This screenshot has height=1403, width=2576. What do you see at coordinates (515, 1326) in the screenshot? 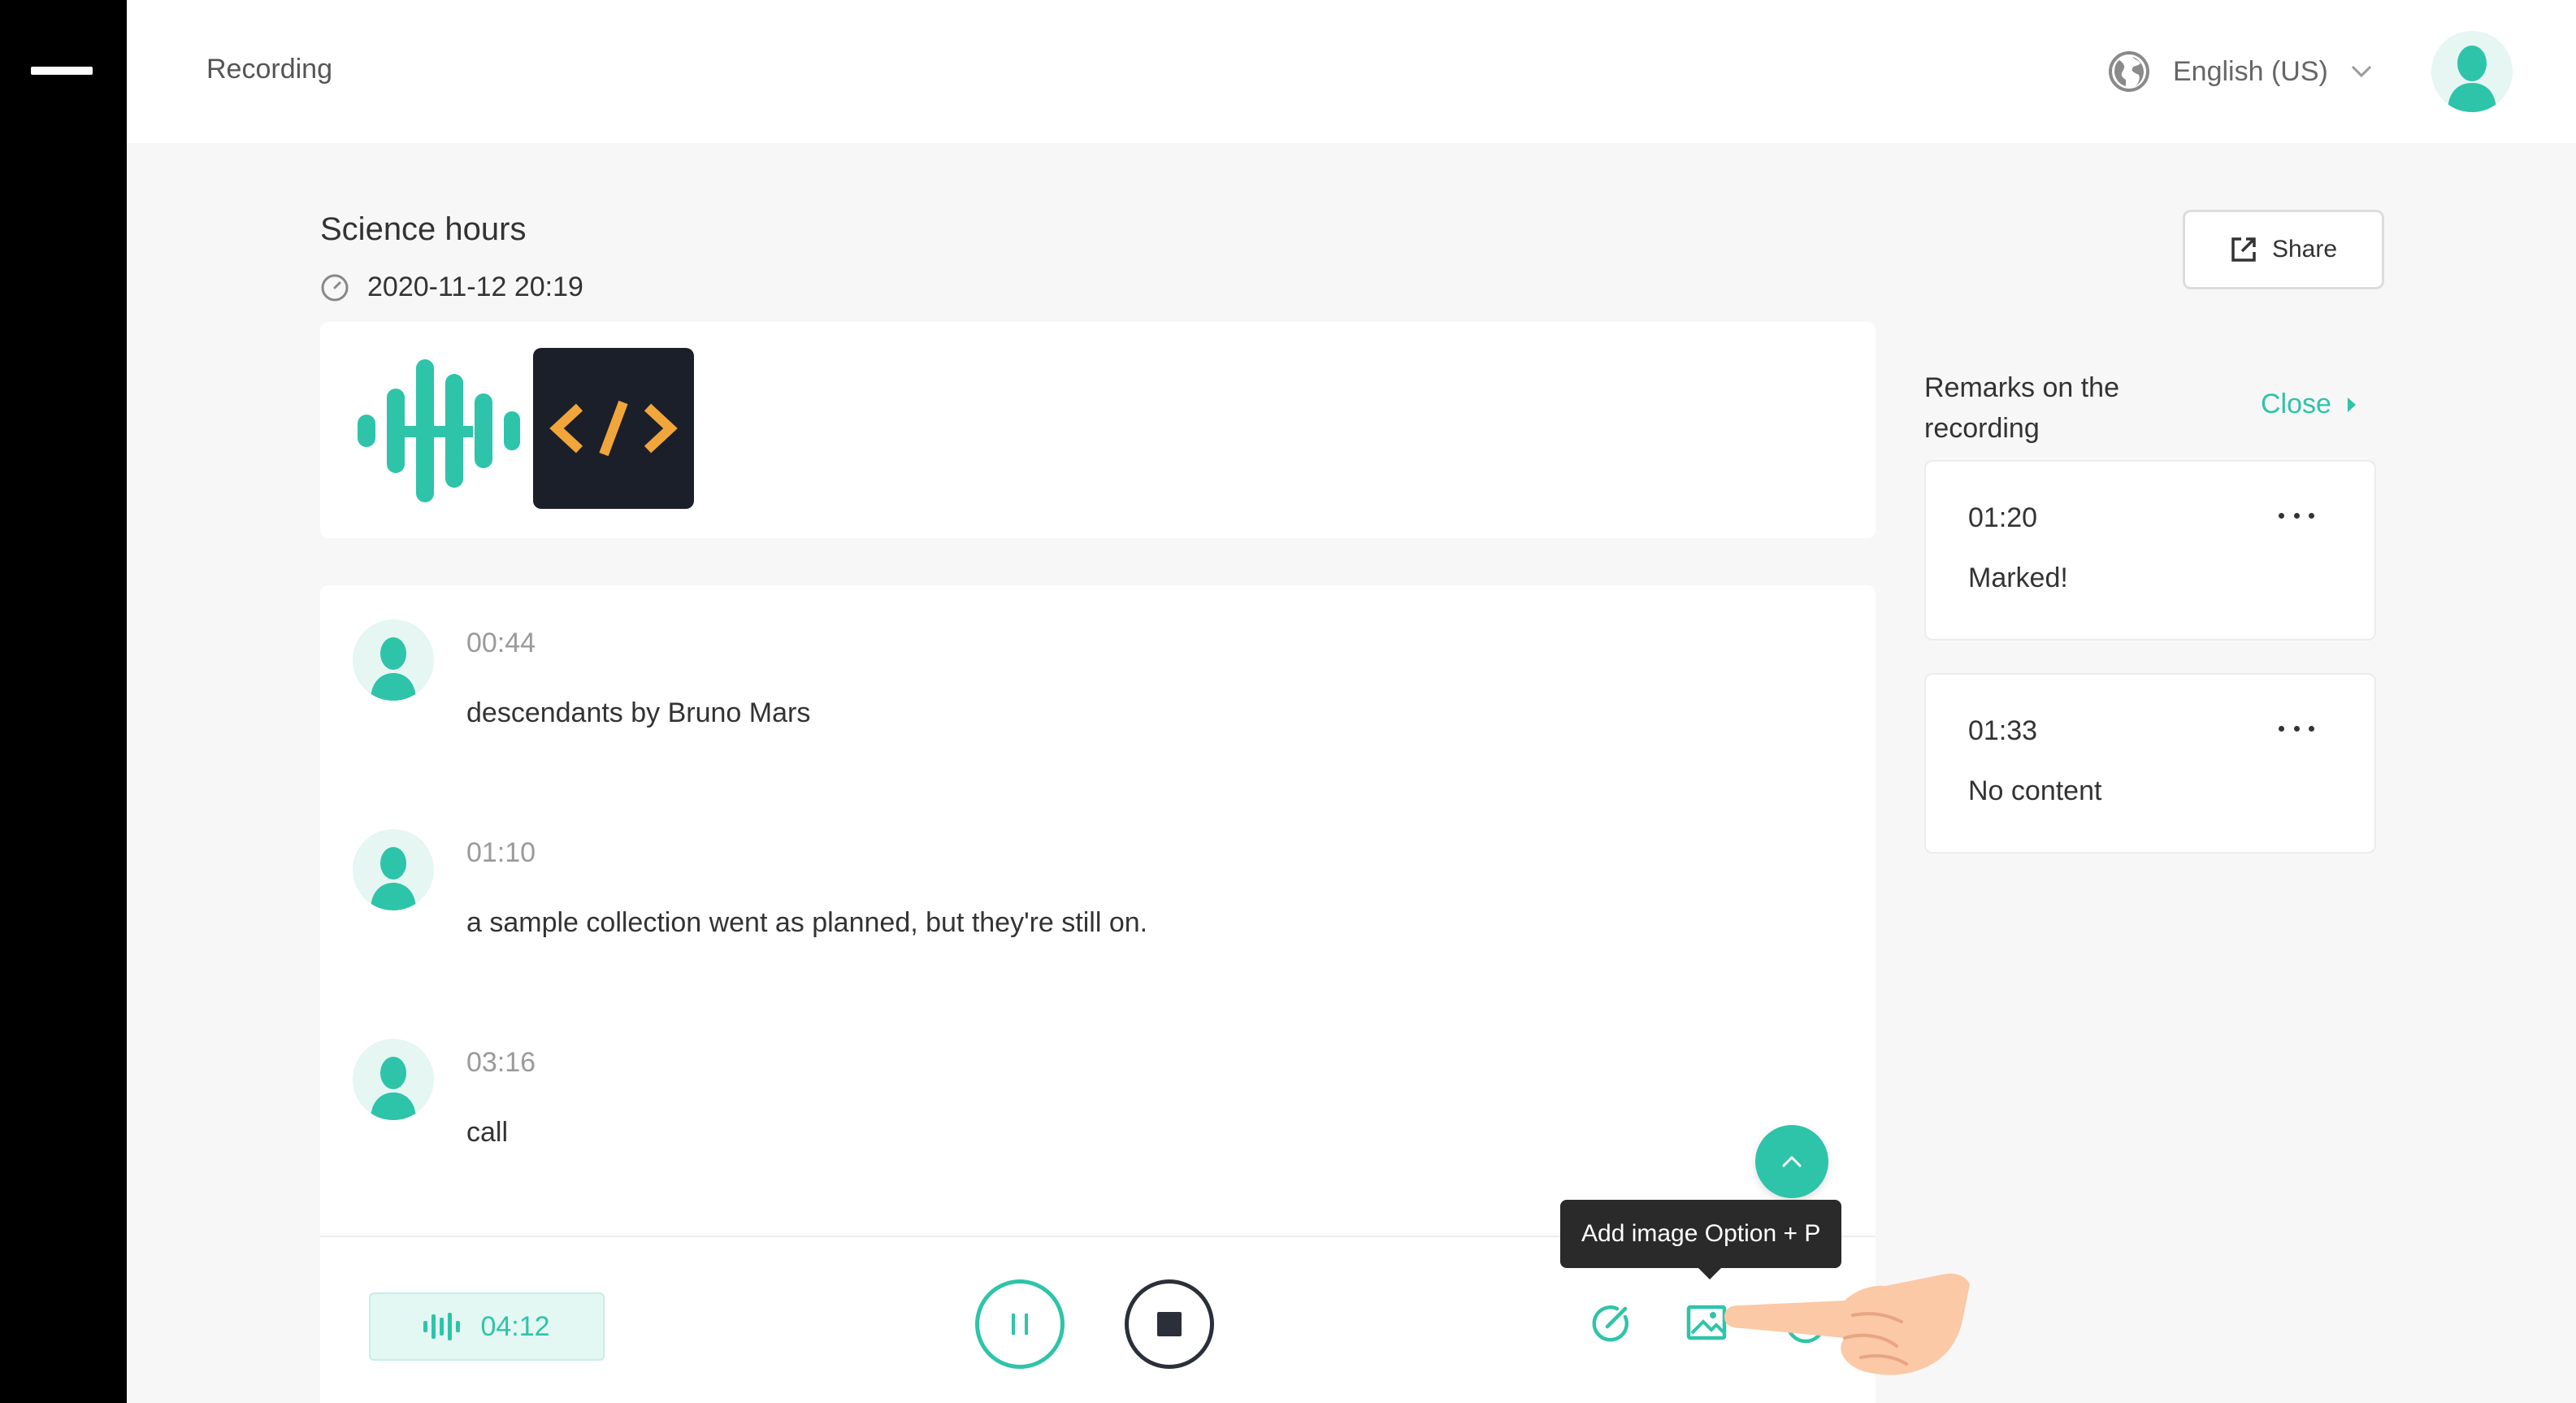
I see `duration-value: 04:12` at bounding box center [515, 1326].